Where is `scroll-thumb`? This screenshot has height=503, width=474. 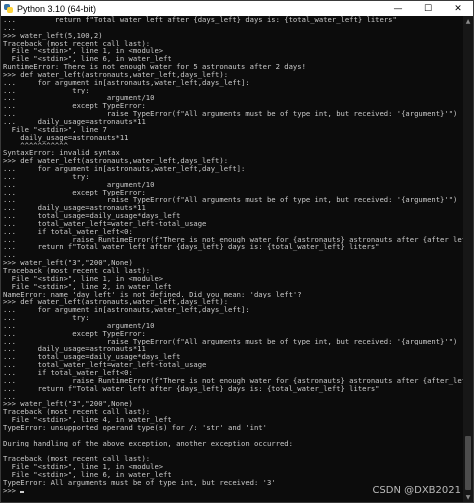
scroll-thumb is located at coordinates (468, 463).